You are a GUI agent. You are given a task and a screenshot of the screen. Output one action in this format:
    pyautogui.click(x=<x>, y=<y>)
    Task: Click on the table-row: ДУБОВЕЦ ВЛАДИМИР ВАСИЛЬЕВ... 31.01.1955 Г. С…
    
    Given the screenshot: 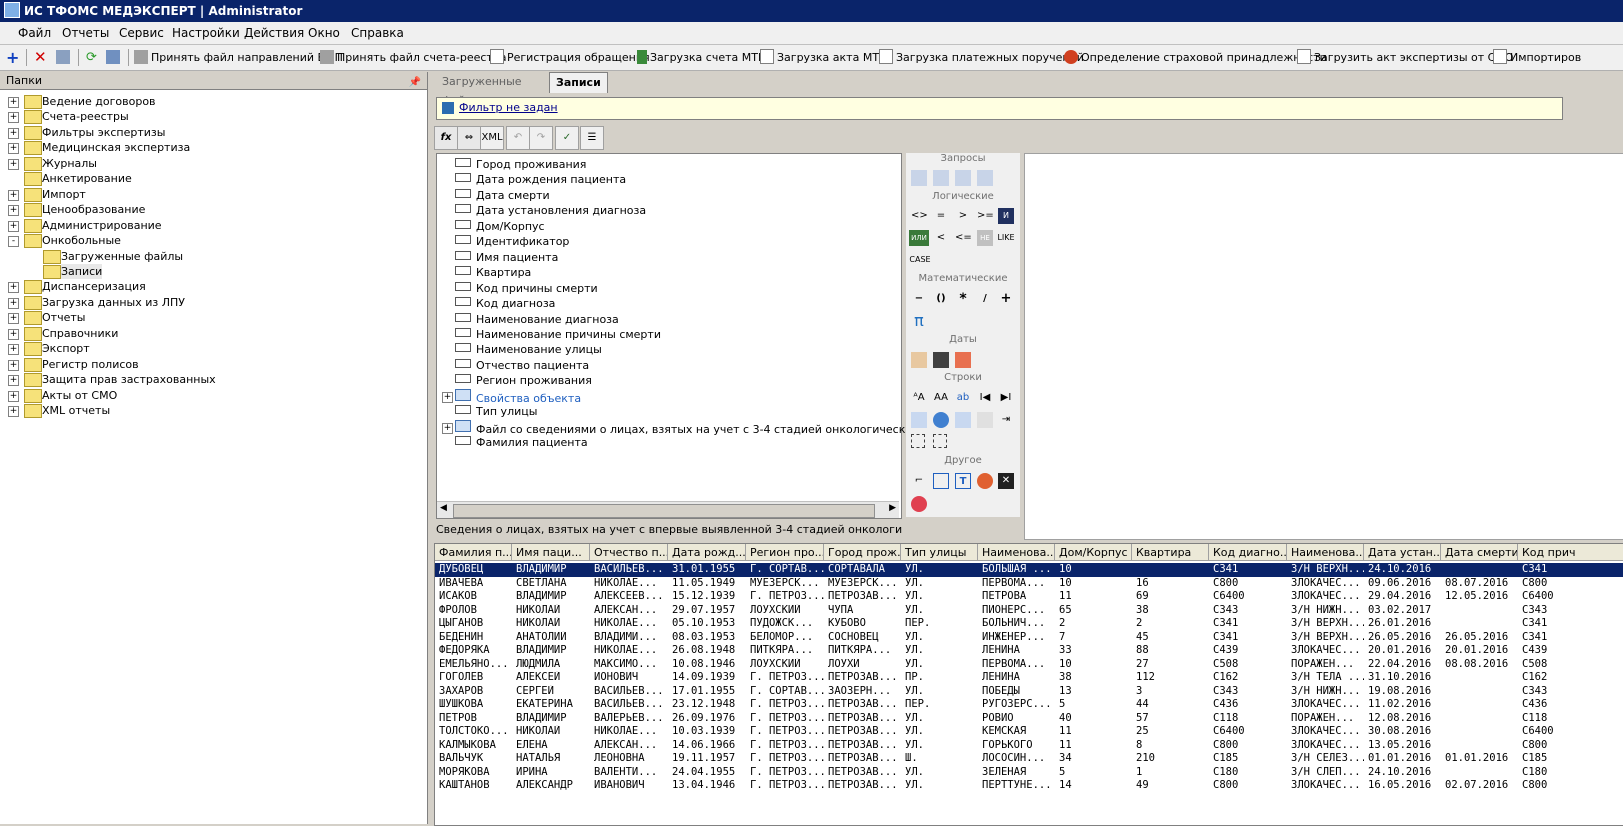 What is the action you would take?
    pyautogui.click(x=1029, y=570)
    